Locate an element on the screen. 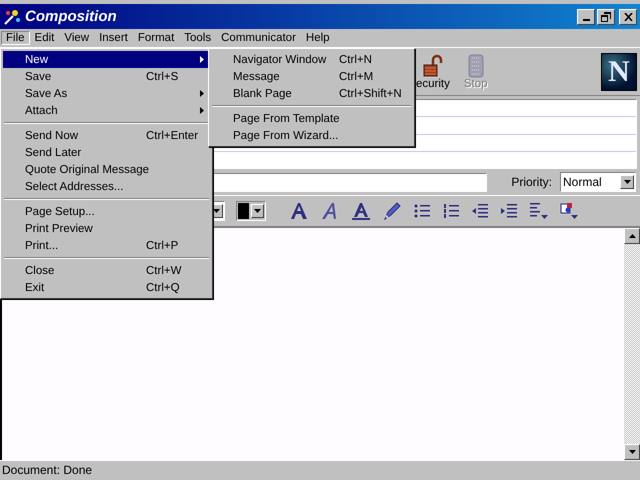 Image resolution: width=640 pixels, height=480 pixels. numbered-list-icon is located at coordinates (451, 211).